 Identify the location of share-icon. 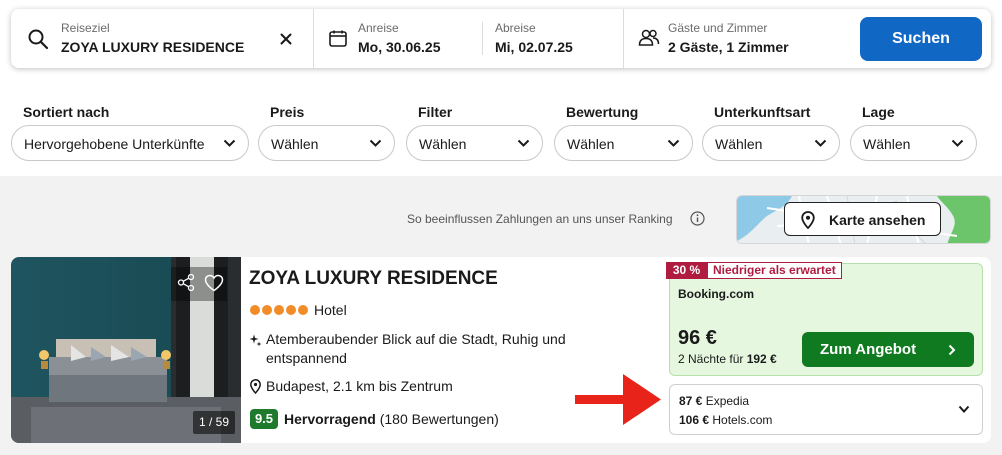
(186, 282).